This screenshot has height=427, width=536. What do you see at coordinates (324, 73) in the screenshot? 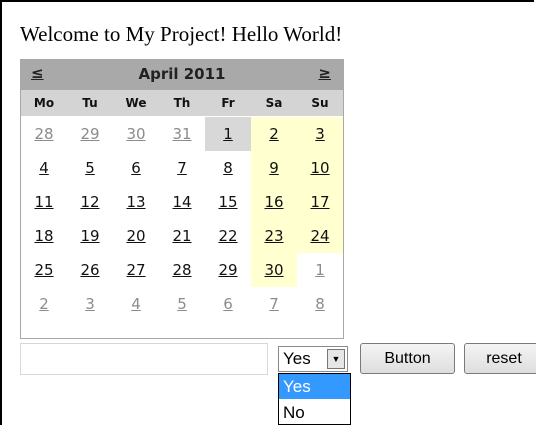
I see `next-month-link: ≥` at bounding box center [324, 73].